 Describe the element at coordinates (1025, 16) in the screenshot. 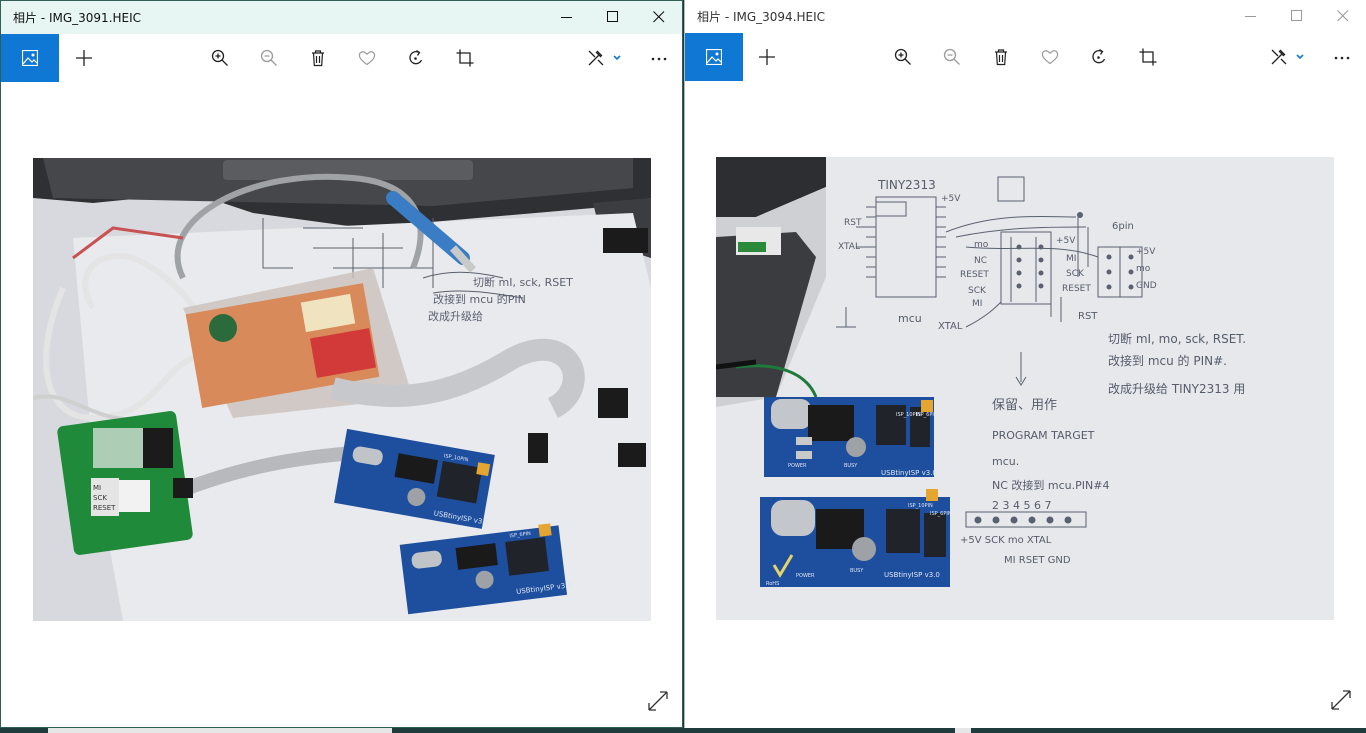

I see `title-bar: 相片 - IMG_3094.HEIC` at that location.